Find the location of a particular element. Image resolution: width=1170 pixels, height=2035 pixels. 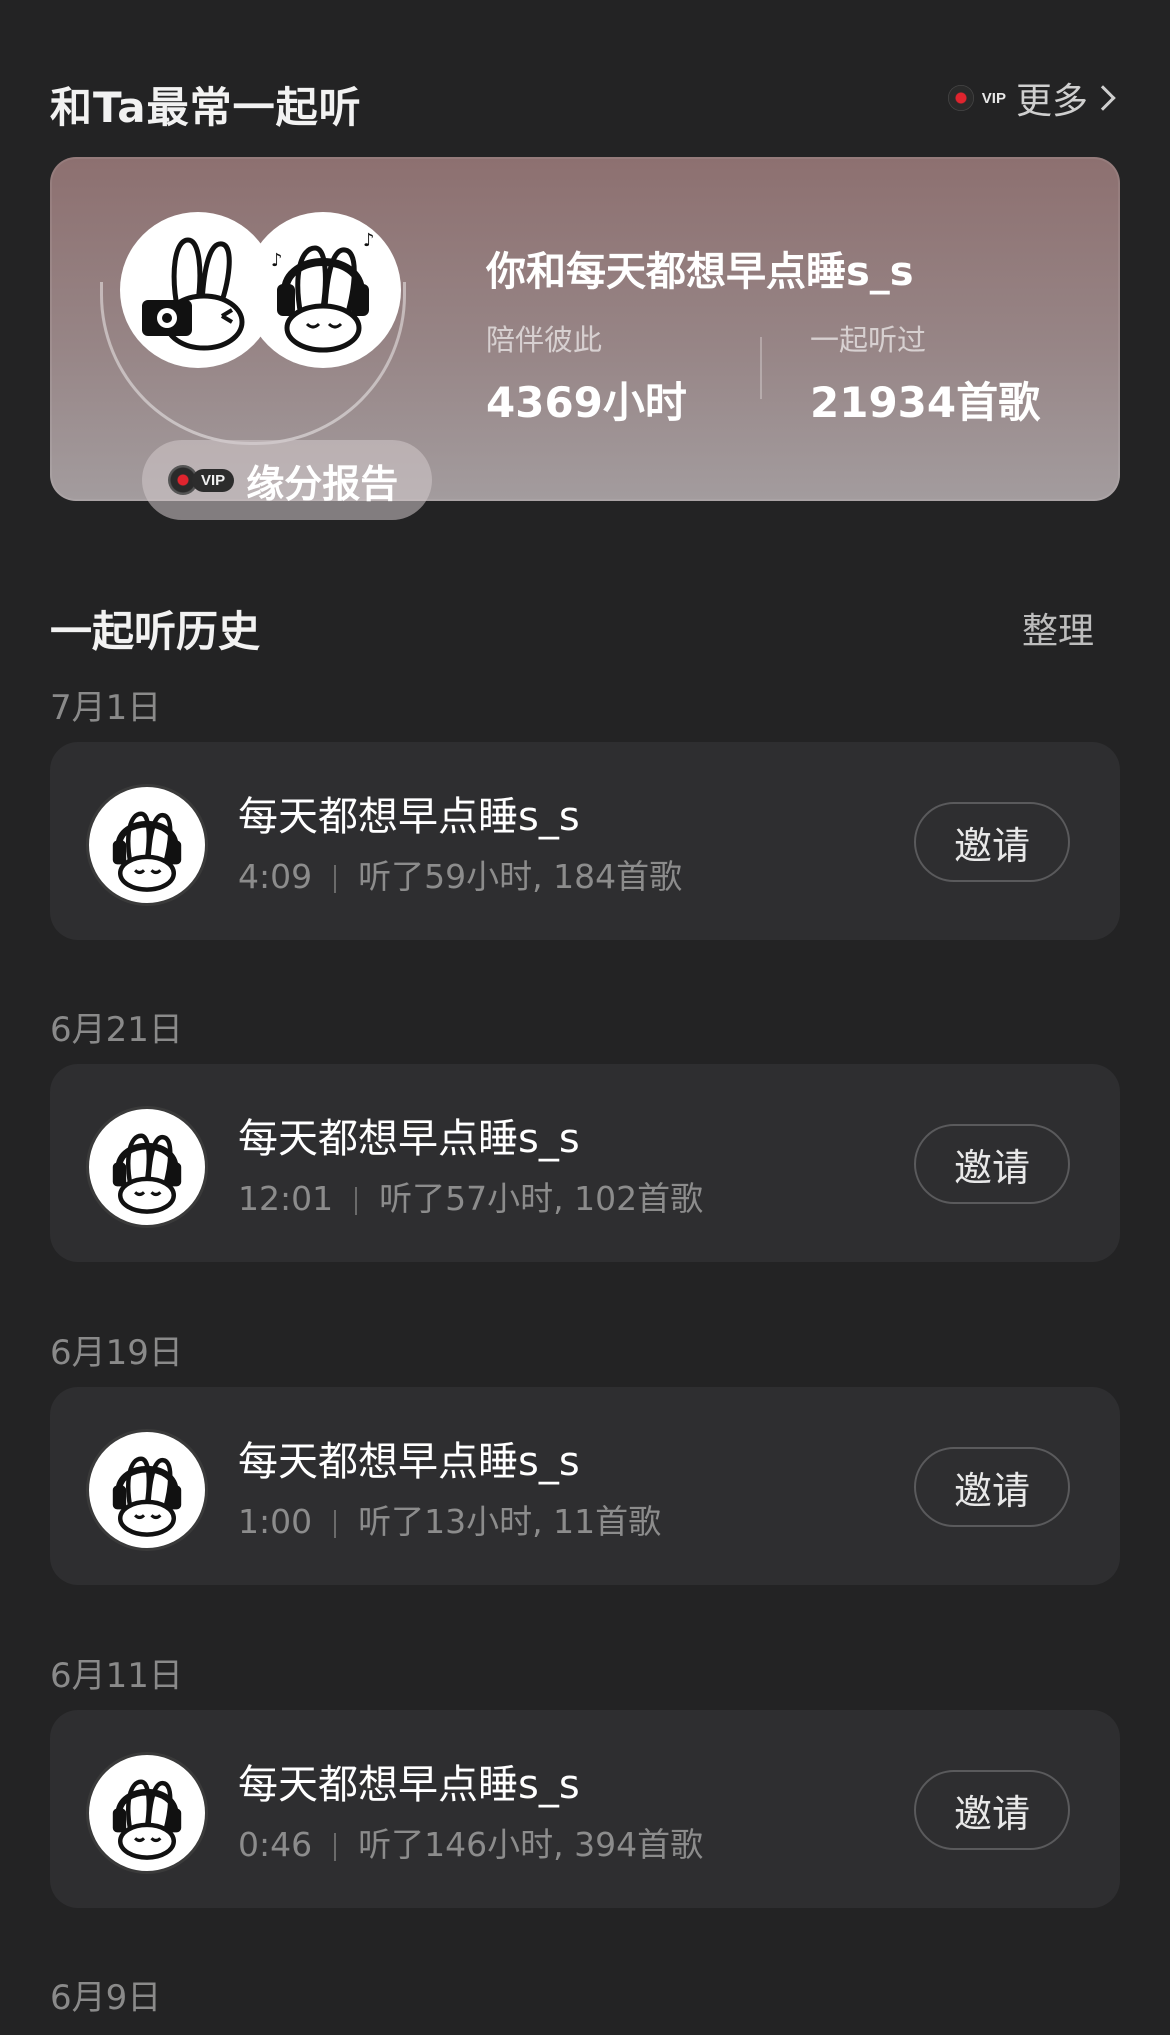

history-entry: 每天都想早点睡s_s 12:01 听了57小时, 102首歌 邀请 is located at coordinates (585, 1163).